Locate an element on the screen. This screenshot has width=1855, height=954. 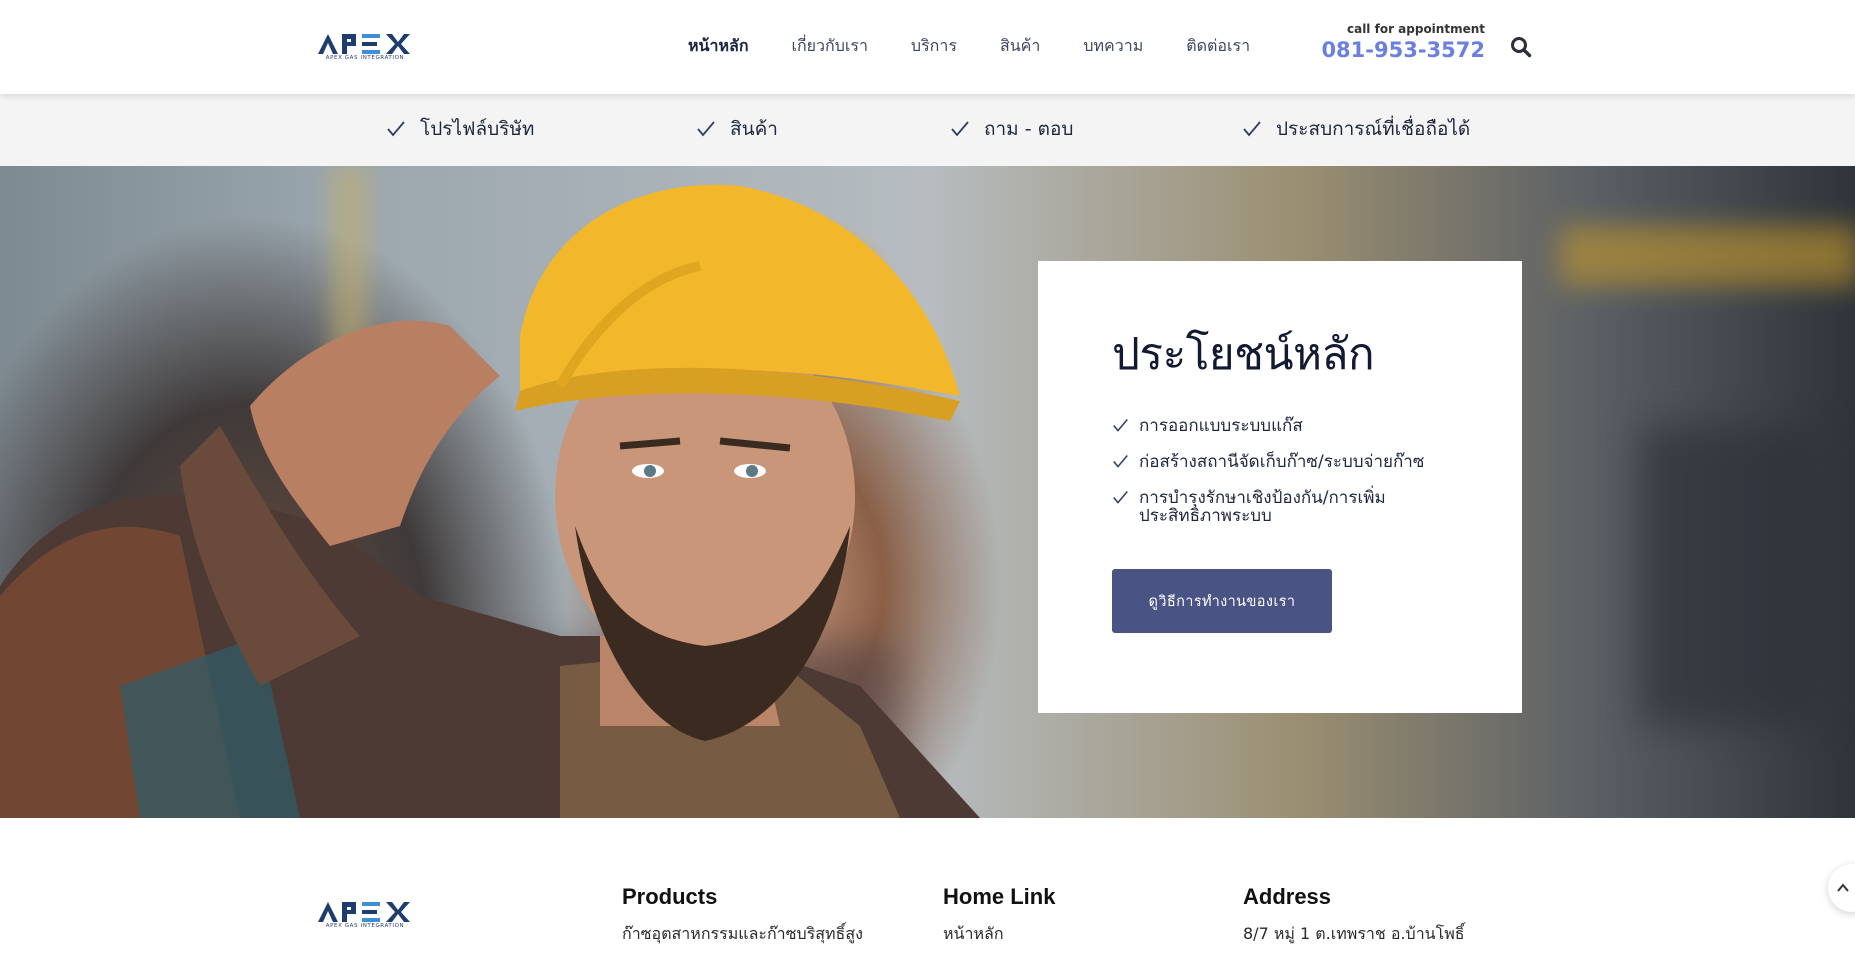
nav-services: บริการ is located at coordinates (934, 46).